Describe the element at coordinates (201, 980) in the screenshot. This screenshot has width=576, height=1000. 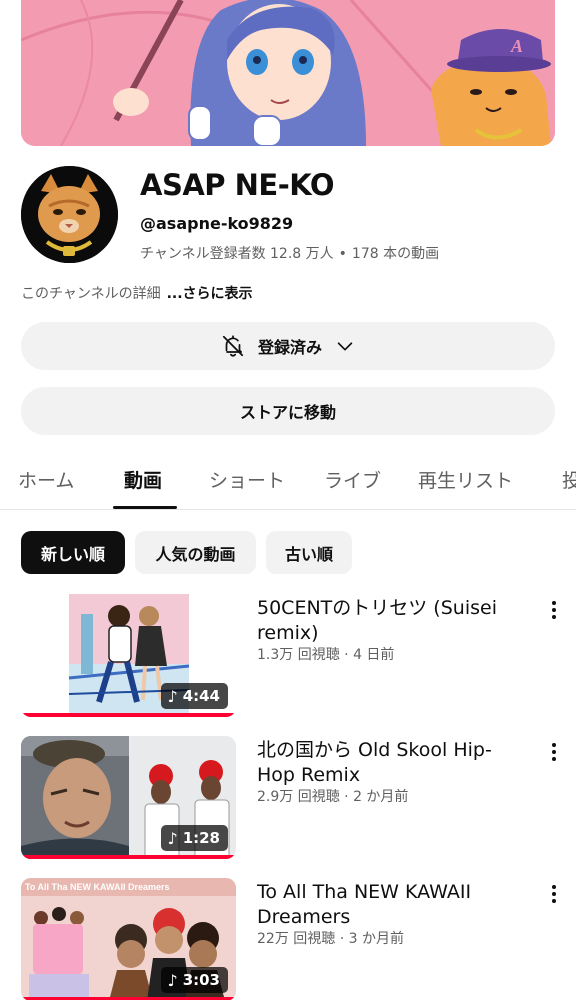
I see `duration-text: 3:03` at that location.